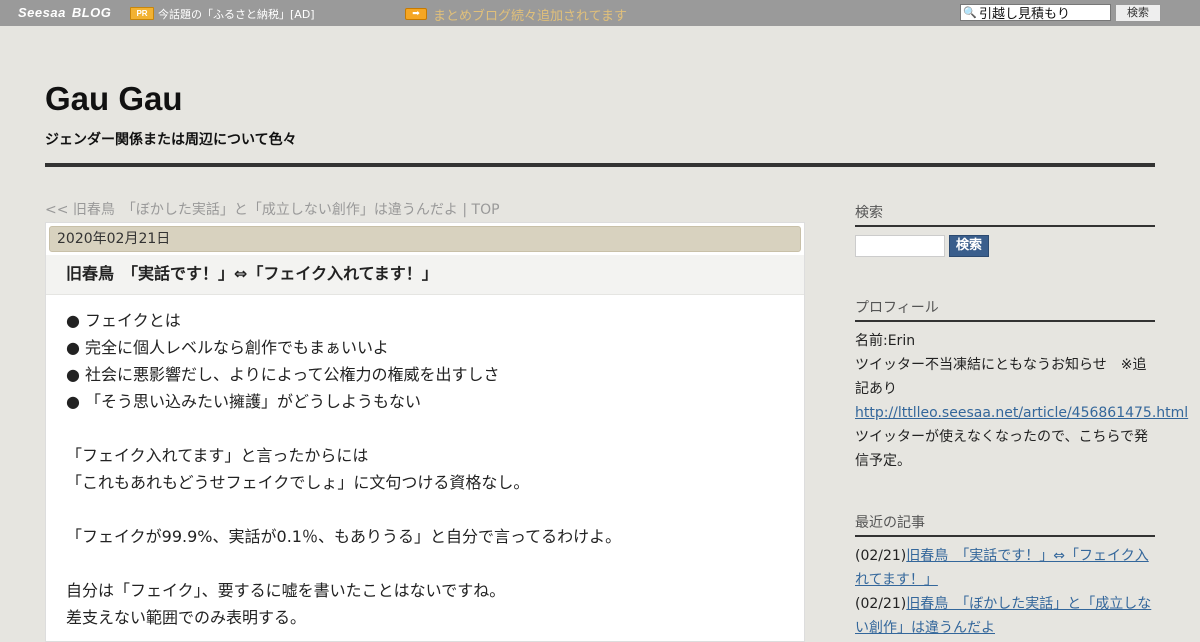 The image size is (1200, 642). What do you see at coordinates (142, 13) in the screenshot?
I see `pr-badge: PR` at bounding box center [142, 13].